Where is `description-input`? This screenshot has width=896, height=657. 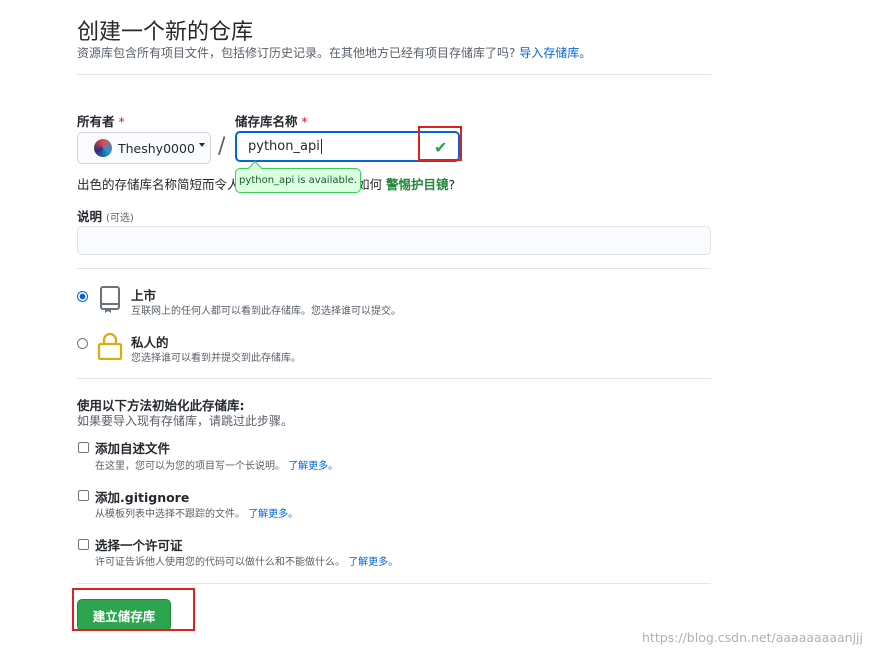 description-input is located at coordinates (394, 240).